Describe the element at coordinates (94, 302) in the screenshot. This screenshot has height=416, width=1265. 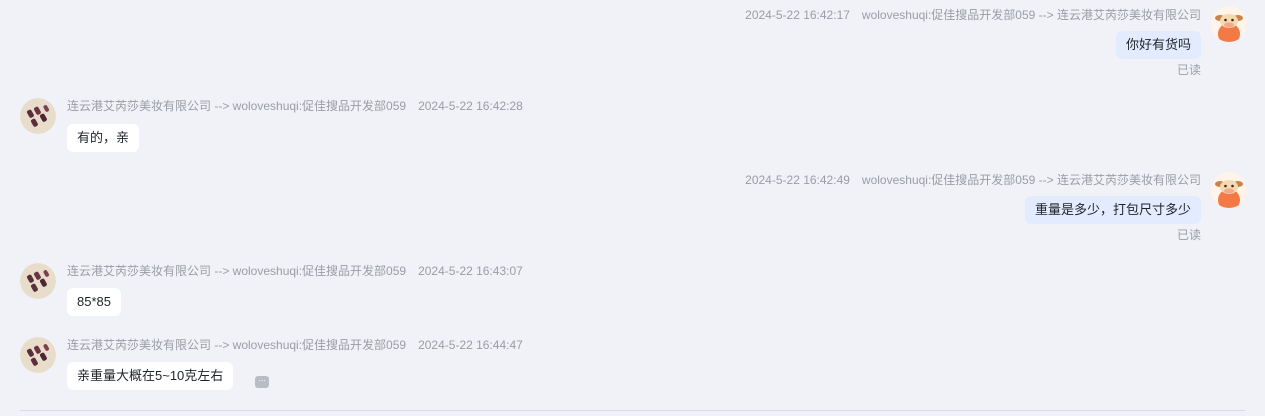
I see `message-bubble: 85*85` at that location.